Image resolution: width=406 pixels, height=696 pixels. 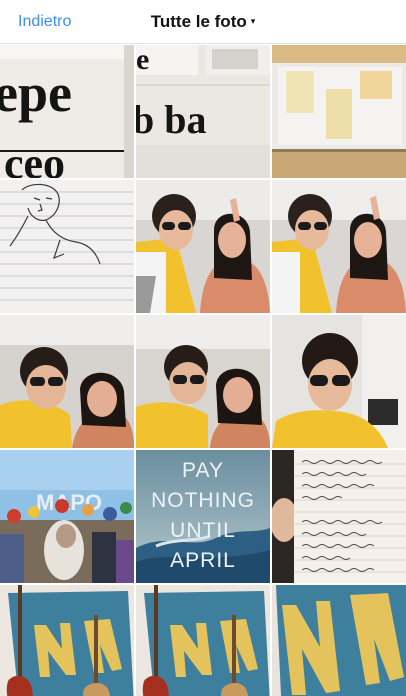 I want to click on album-title: Tutte le foto, so click(x=198, y=21).